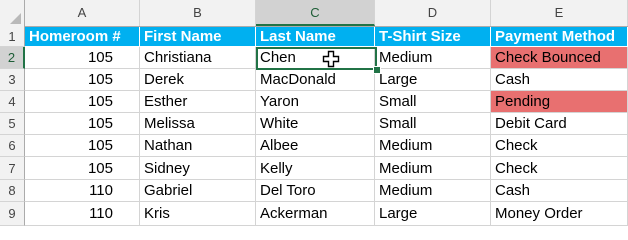 This screenshot has width=628, height=240. I want to click on cell-c5: White, so click(315, 124).